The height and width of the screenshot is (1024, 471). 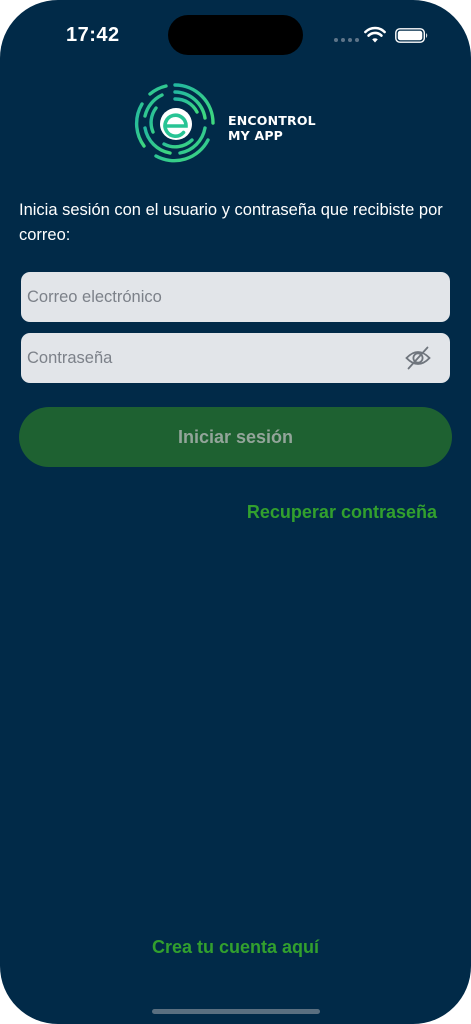 I want to click on encontrol-logo-icon, so click(x=174, y=123).